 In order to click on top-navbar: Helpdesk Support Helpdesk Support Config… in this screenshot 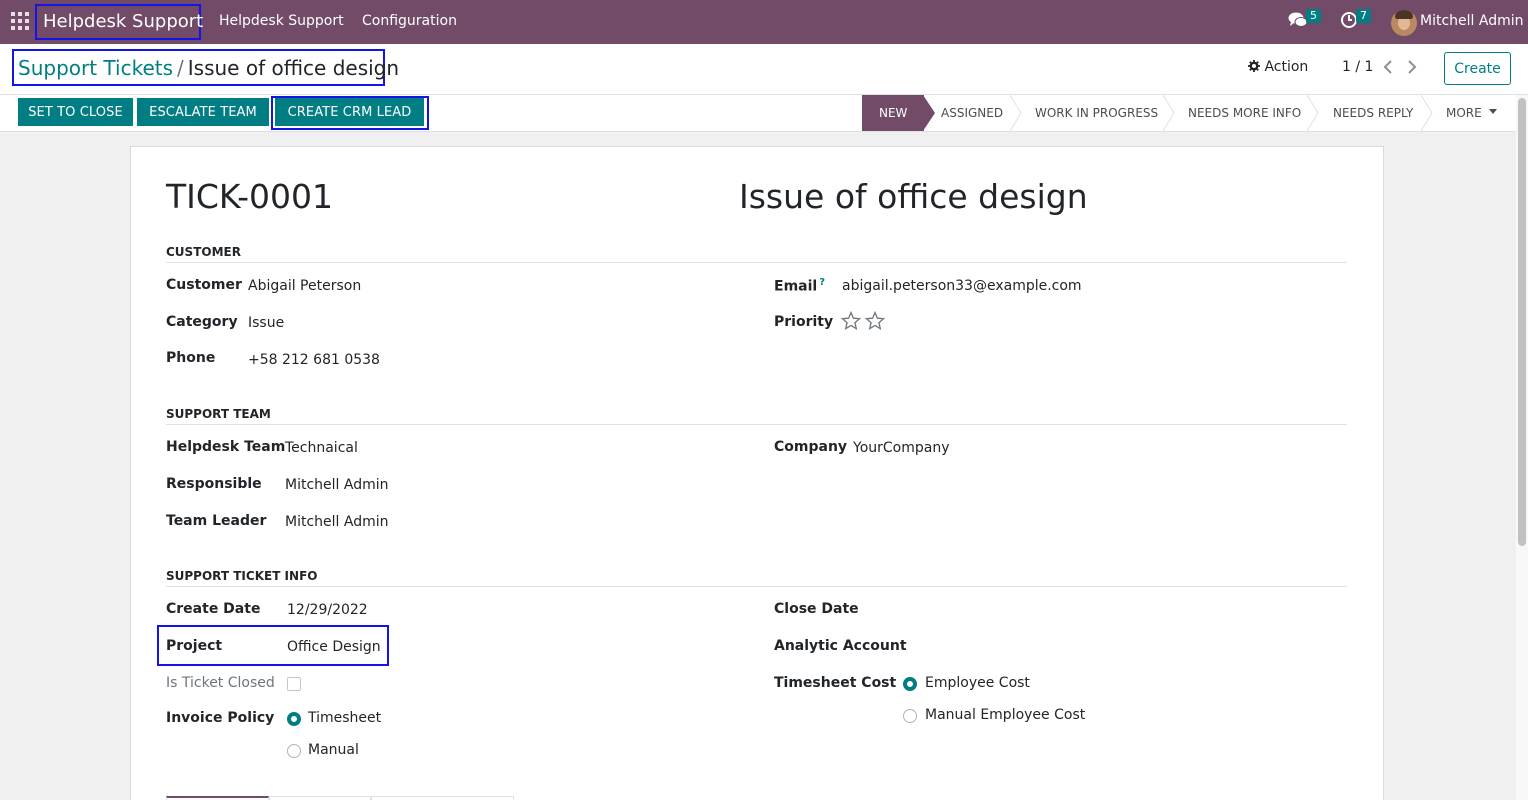, I will do `click(764, 22)`.